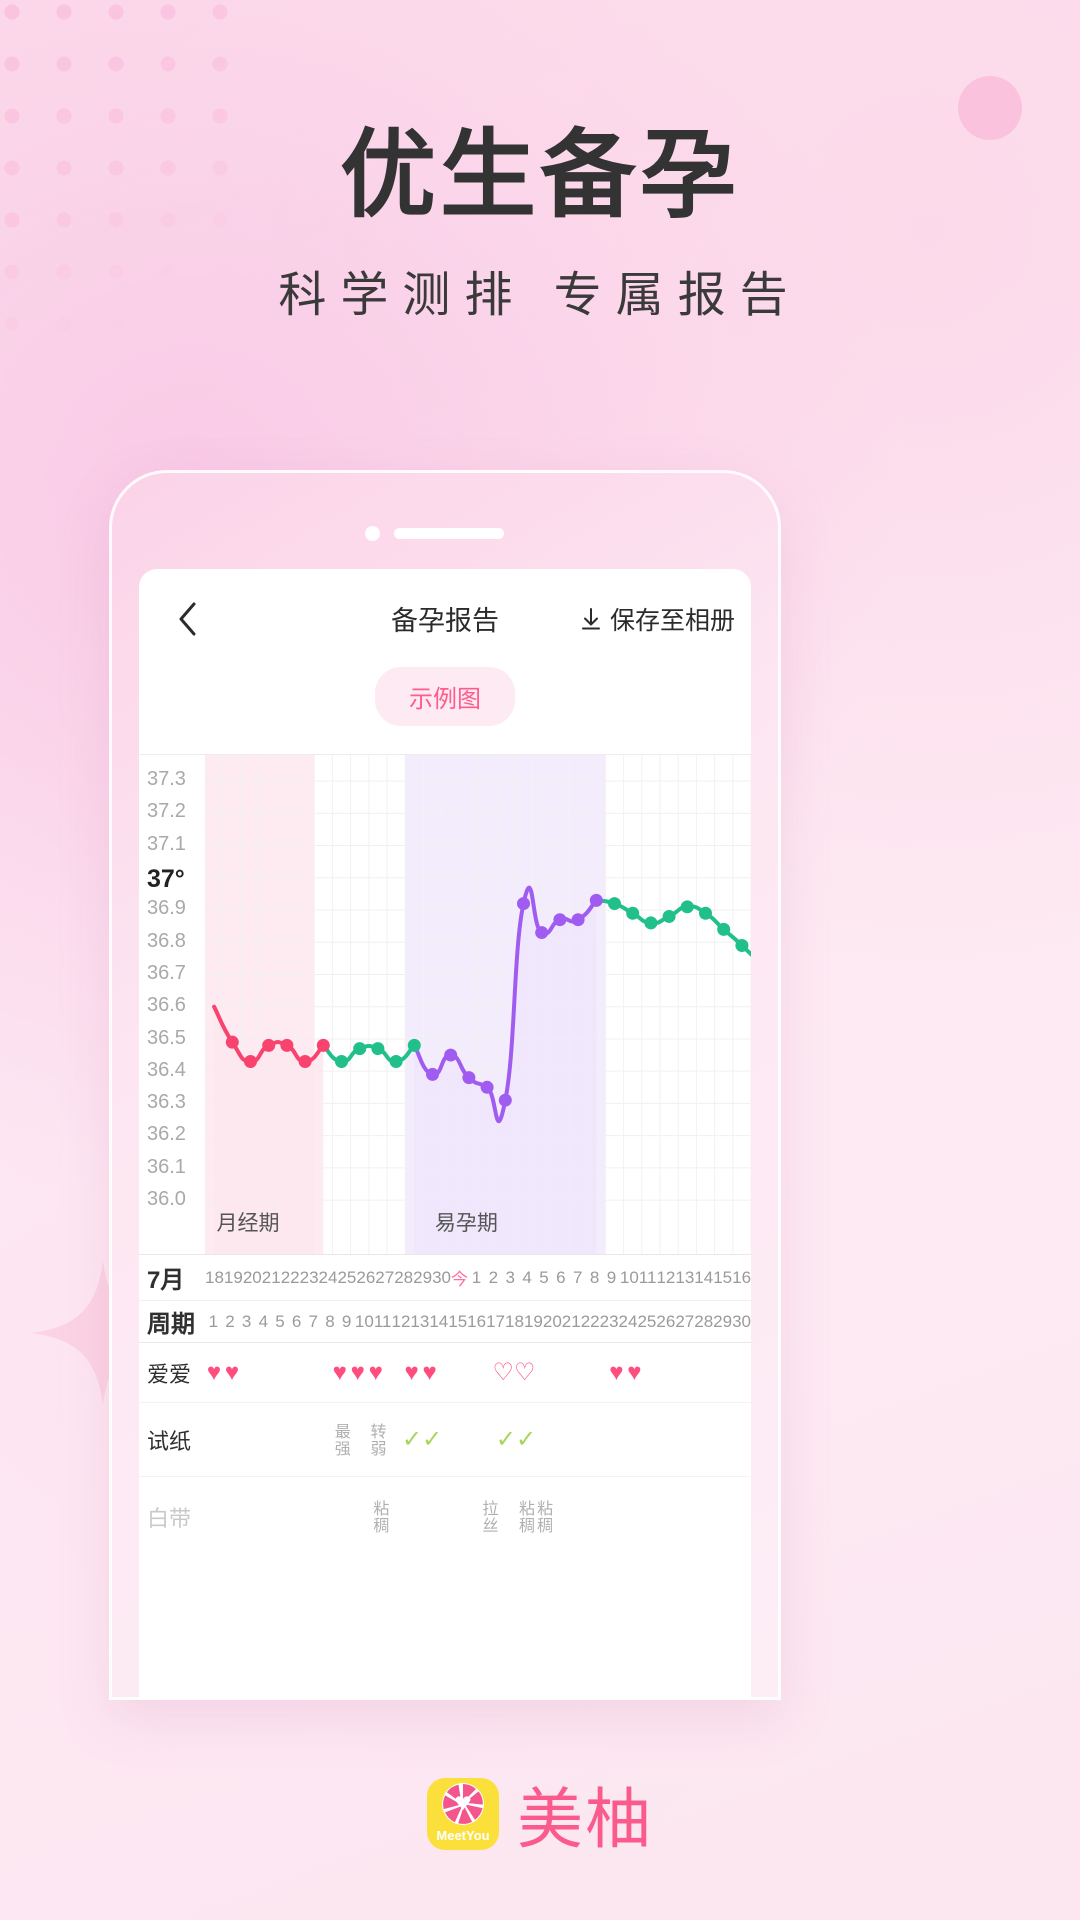  I want to click on table-cell: 10, so click(629, 1277).